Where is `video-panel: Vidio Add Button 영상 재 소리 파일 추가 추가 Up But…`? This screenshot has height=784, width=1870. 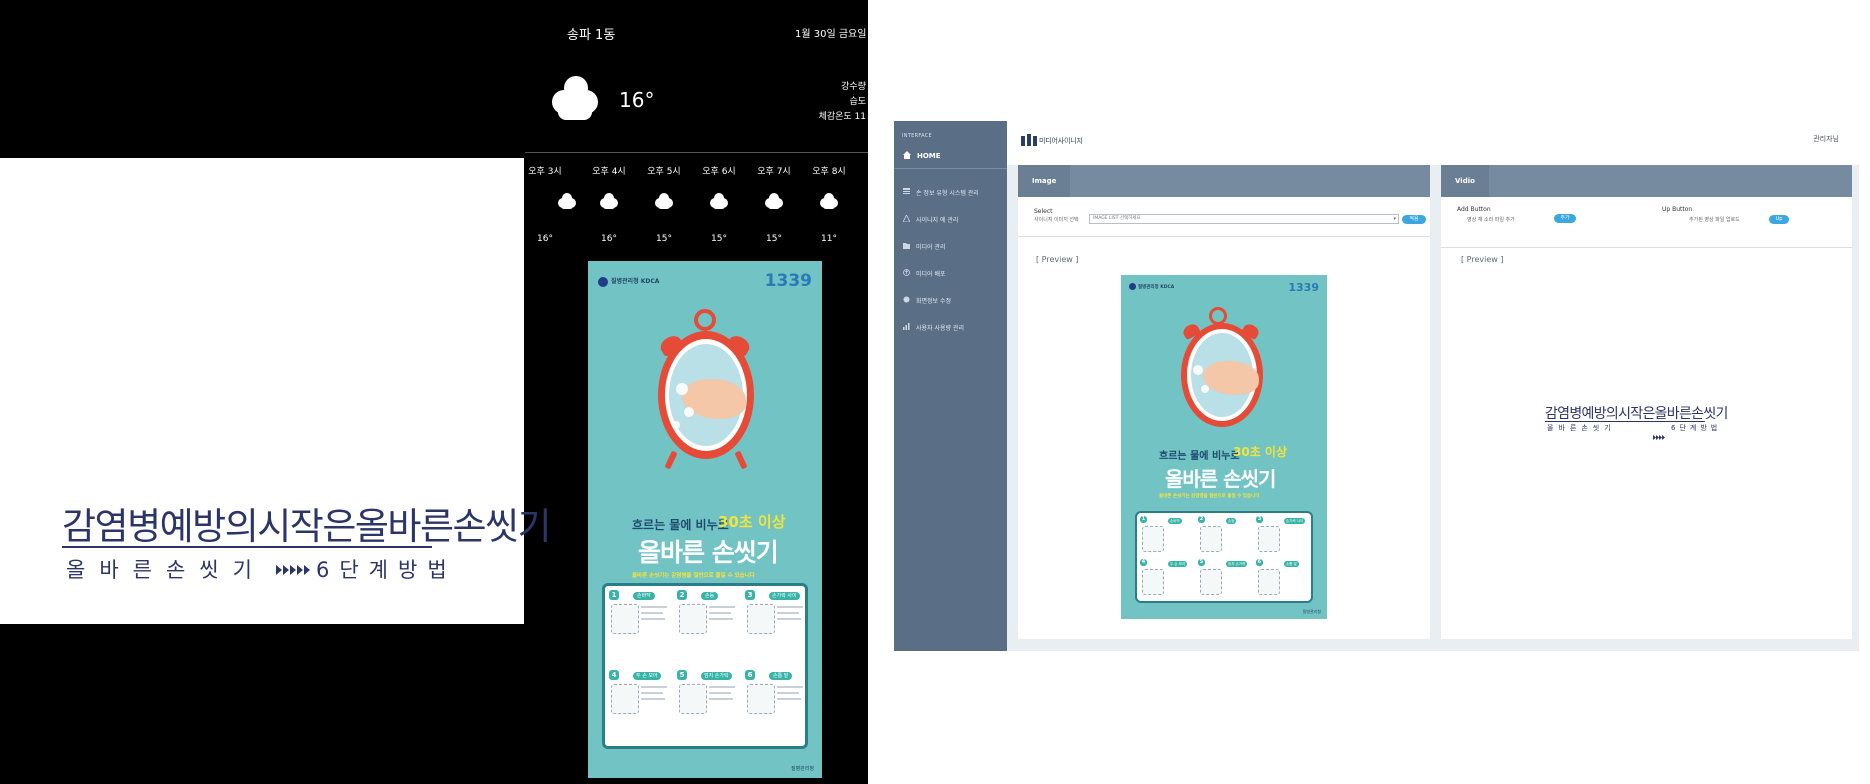
video-panel: Vidio Add Button 영상 재 소리 파일 추가 추가 Up But… is located at coordinates (1646, 402).